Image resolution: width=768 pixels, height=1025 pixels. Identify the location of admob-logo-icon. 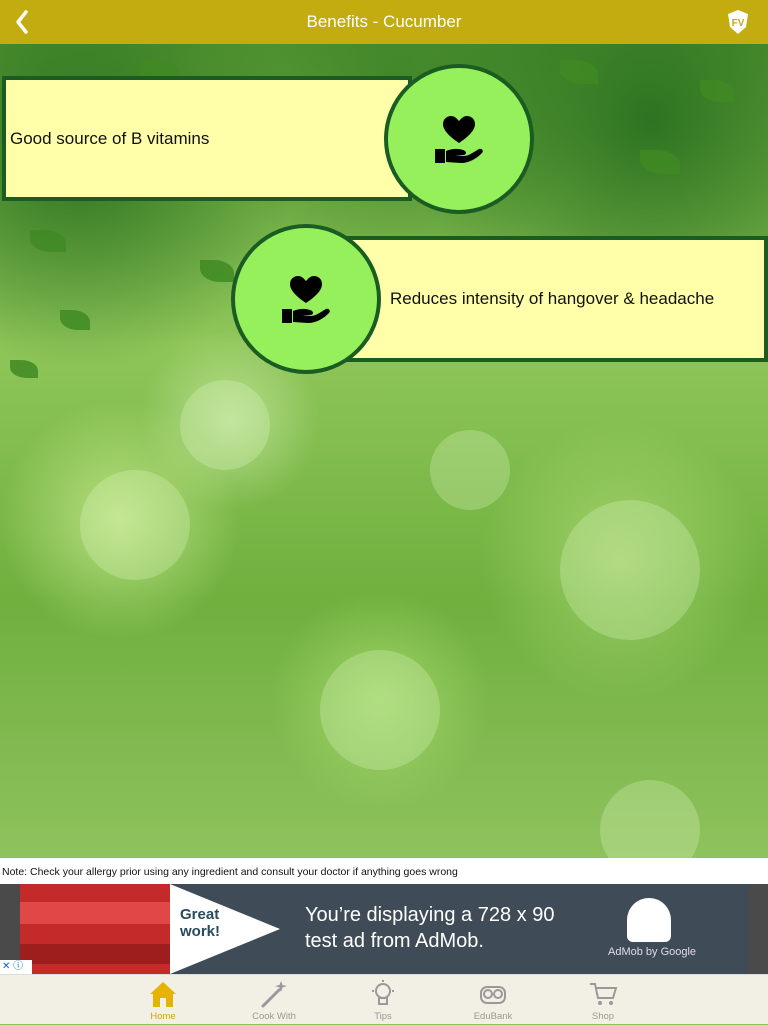
(649, 920).